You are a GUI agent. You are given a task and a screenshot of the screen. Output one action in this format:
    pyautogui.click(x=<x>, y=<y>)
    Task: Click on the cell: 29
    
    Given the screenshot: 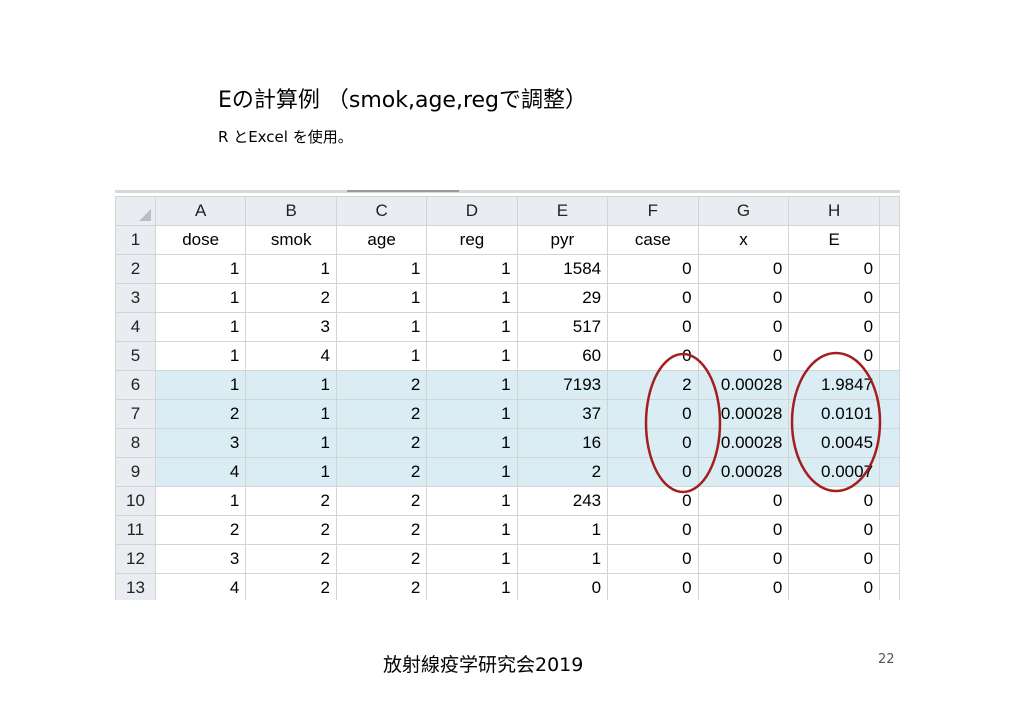 What is the action you would take?
    pyautogui.click(x=562, y=298)
    